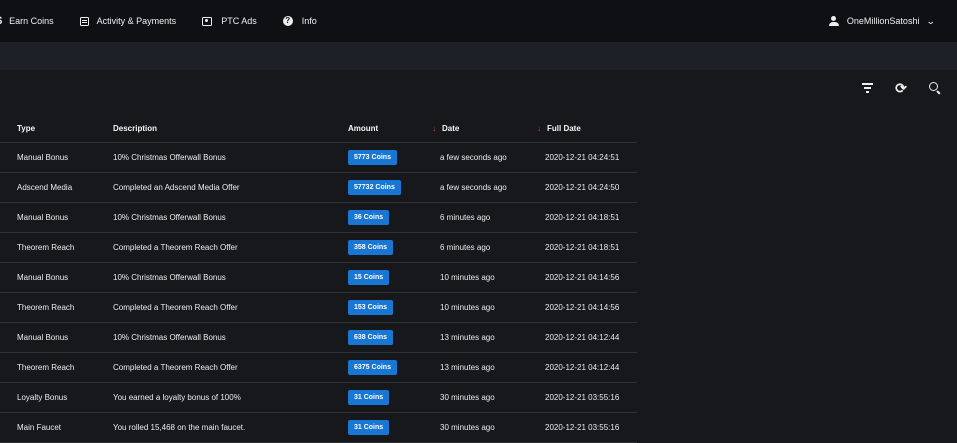  What do you see at coordinates (56, 128) in the screenshot?
I see `header-type: Type` at bounding box center [56, 128].